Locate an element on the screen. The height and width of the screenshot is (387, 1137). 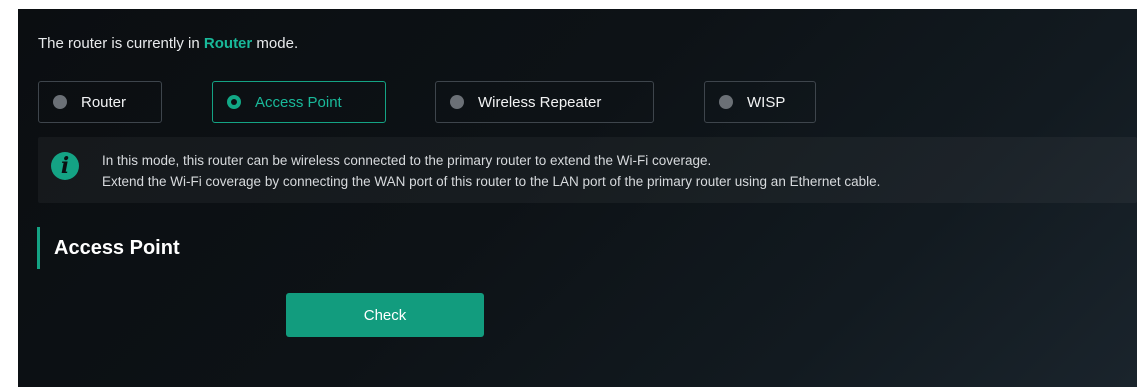
info-icon: i is located at coordinates (65, 166).